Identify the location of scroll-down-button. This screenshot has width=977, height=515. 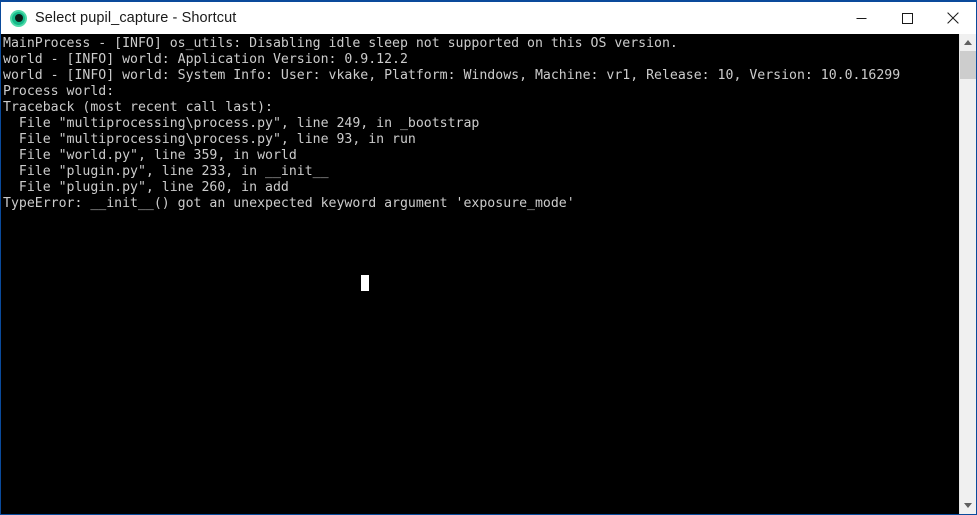
(968, 505).